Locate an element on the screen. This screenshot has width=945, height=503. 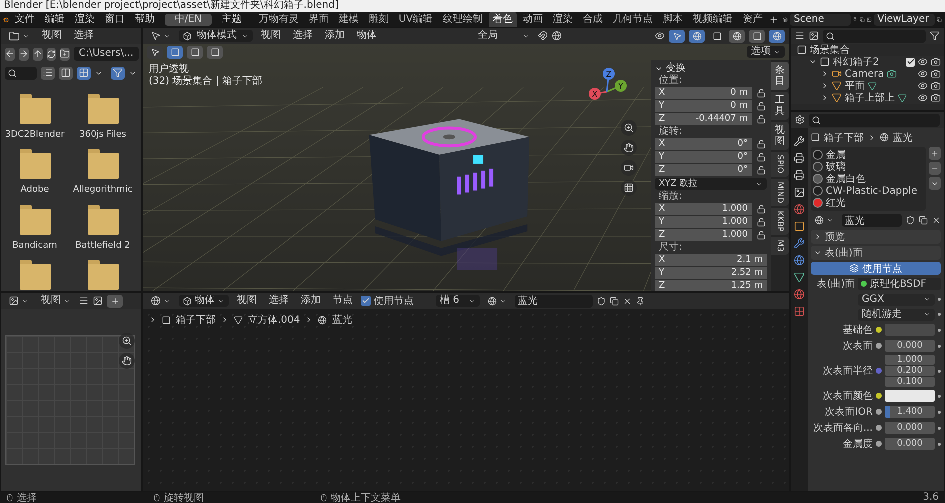
folder-label: Allegorithmic is located at coordinates (103, 190).